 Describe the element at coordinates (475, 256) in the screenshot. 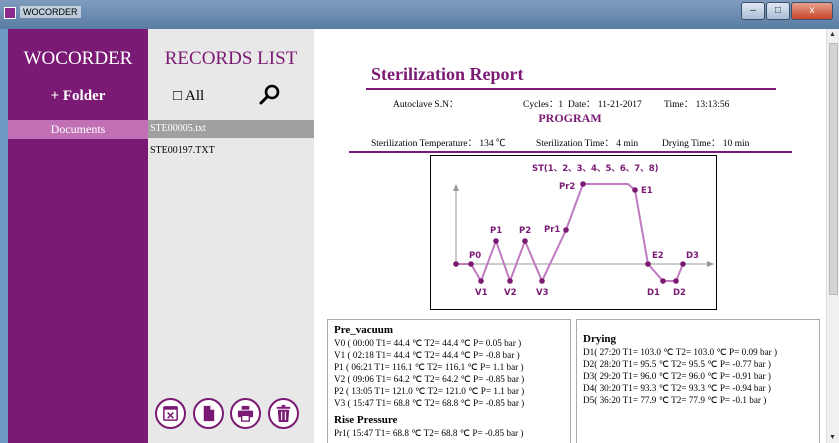

I see `label-p0: P0` at that location.